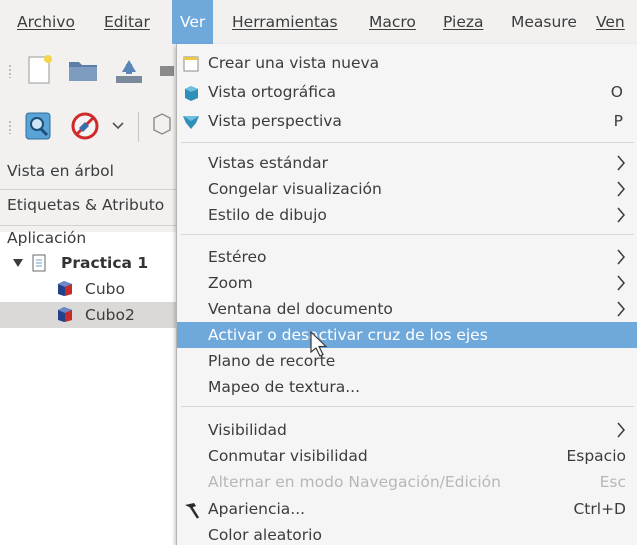  What do you see at coordinates (463, 22) in the screenshot?
I see `menu-pieza: Pieza` at bounding box center [463, 22].